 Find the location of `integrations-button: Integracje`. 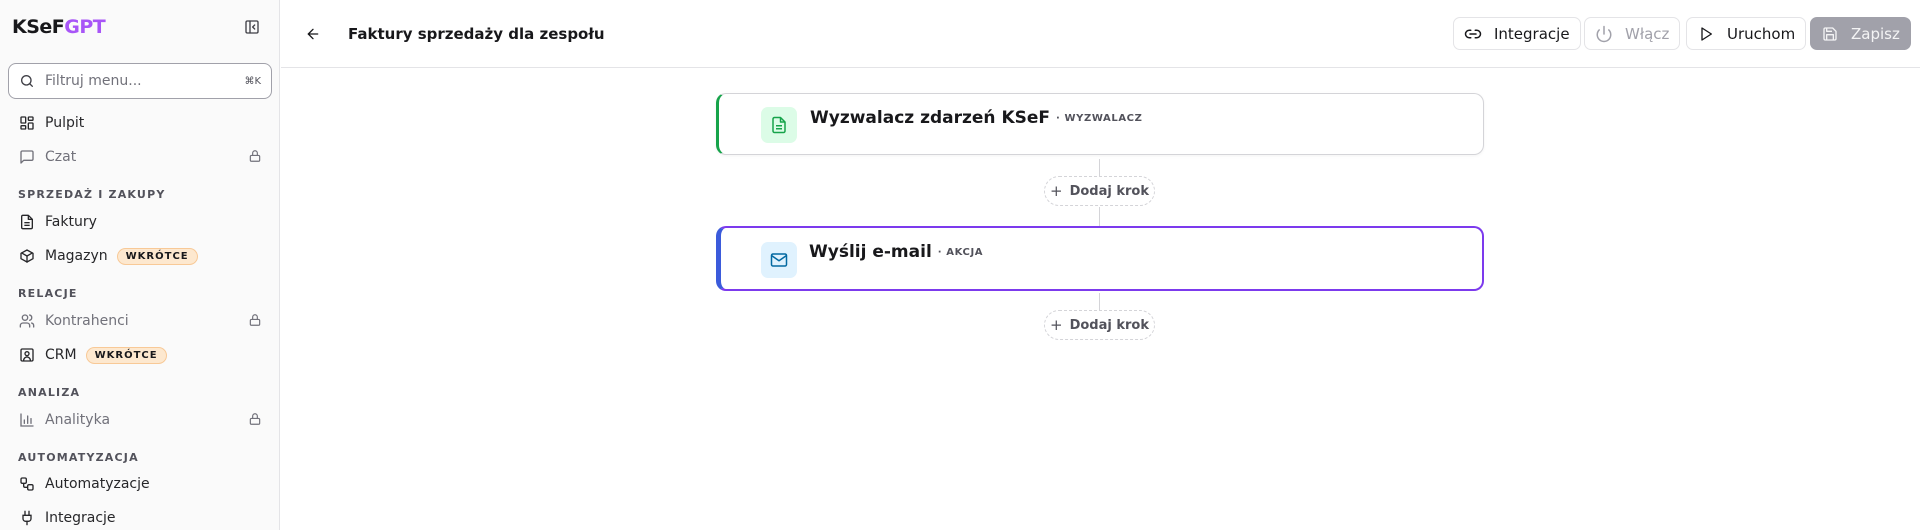

integrations-button: Integracje is located at coordinates (1517, 33).